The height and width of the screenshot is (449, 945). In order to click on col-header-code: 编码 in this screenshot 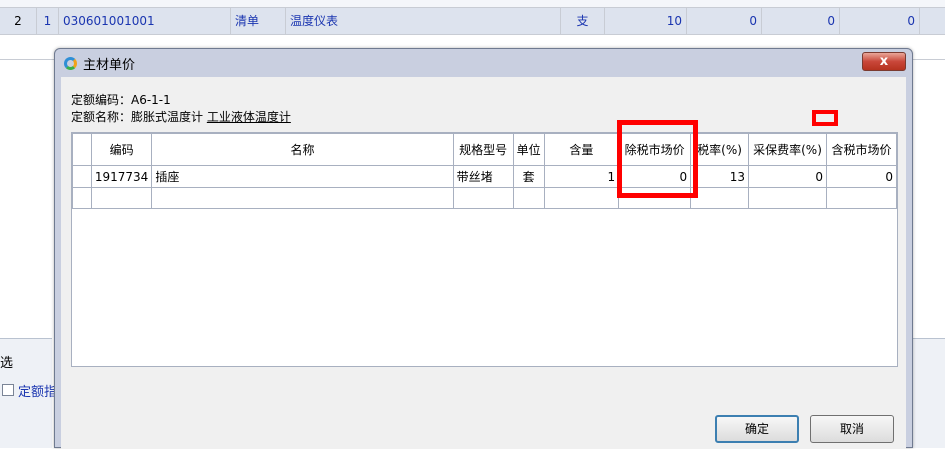, I will do `click(121, 149)`.